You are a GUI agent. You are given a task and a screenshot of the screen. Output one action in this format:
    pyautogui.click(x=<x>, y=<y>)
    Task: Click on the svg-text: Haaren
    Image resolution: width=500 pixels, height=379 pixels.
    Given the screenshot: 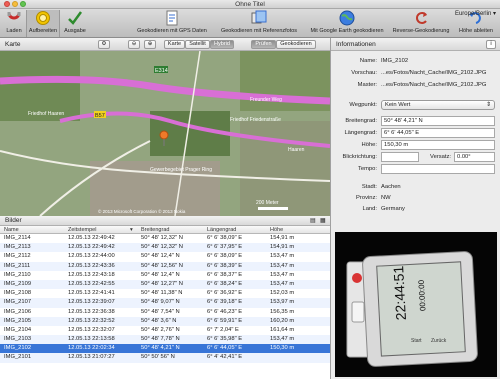 What is the action you would take?
    pyautogui.click(x=296, y=150)
    